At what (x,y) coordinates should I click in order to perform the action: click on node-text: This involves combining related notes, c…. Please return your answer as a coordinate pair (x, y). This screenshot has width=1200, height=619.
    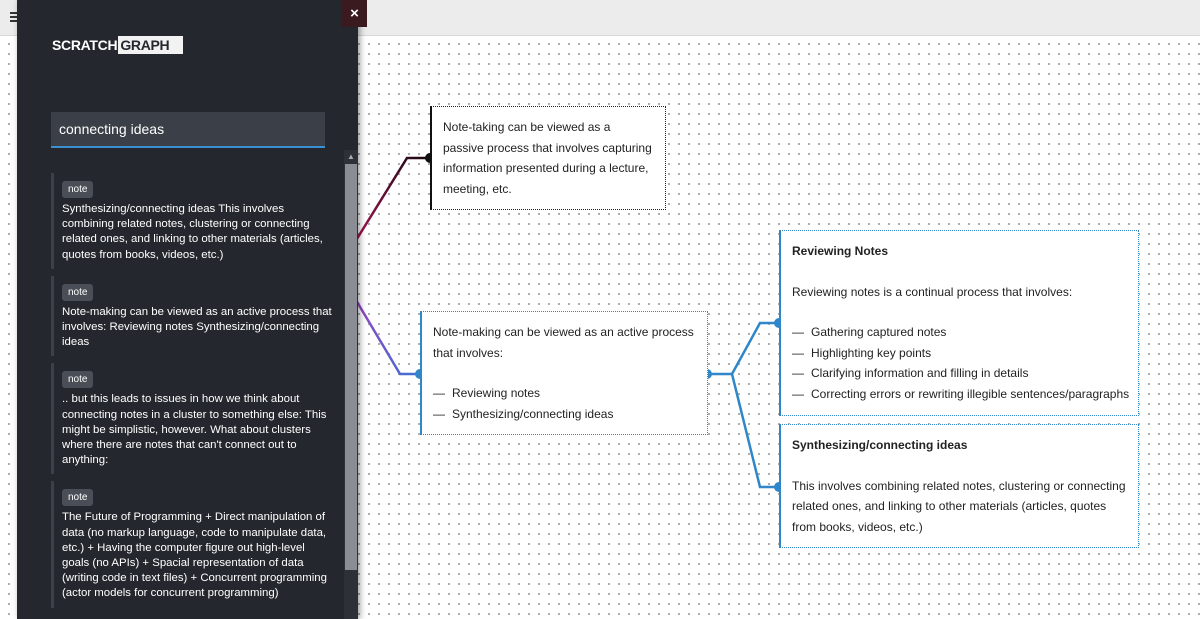
    Looking at the image, I should click on (959, 506).